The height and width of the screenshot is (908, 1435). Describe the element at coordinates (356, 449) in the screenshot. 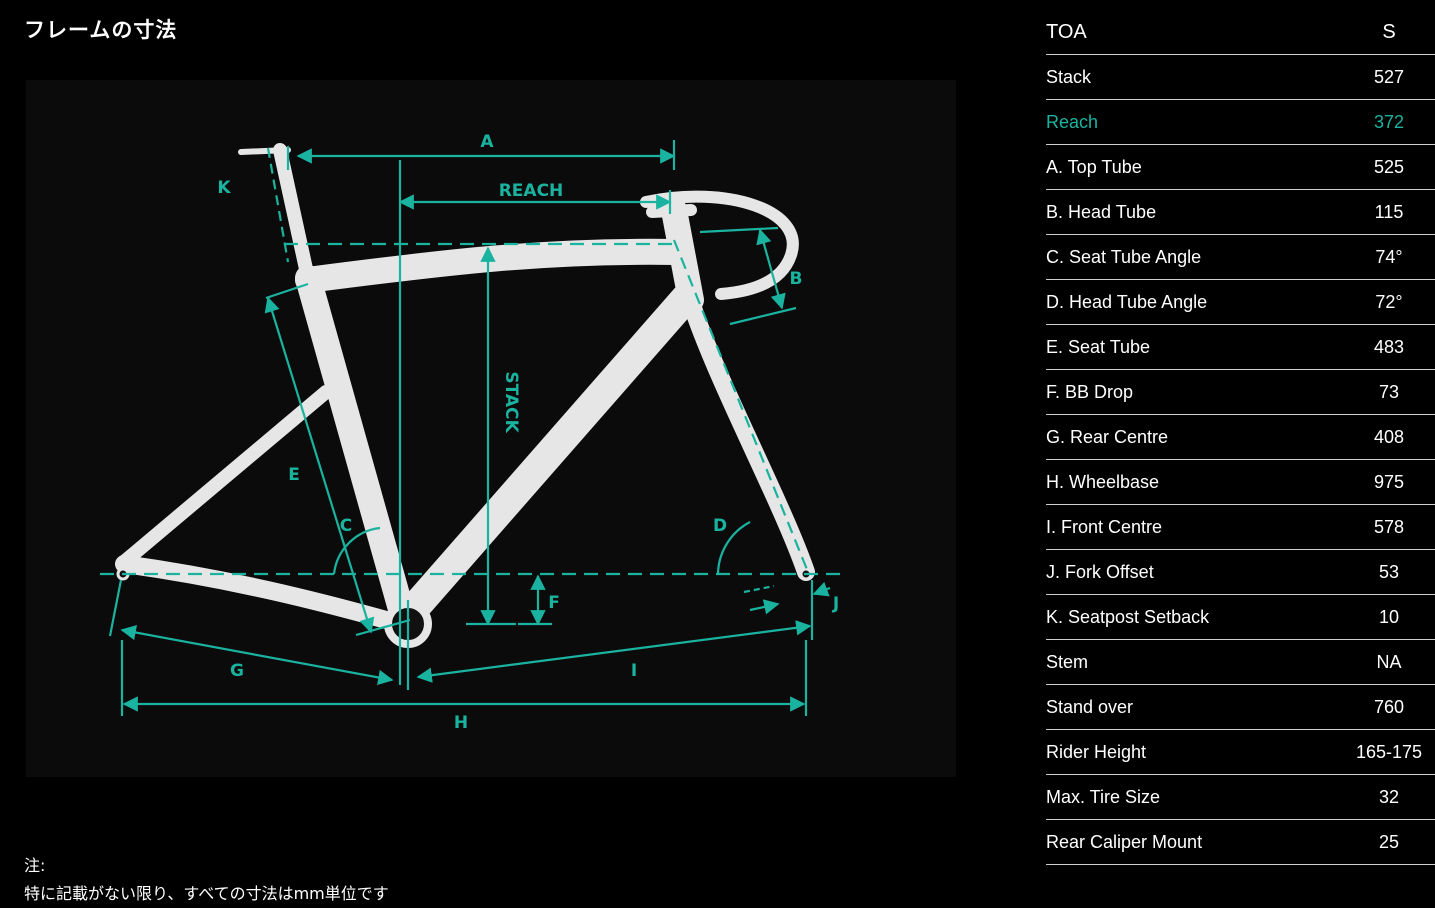

I see `seat-tube` at that location.